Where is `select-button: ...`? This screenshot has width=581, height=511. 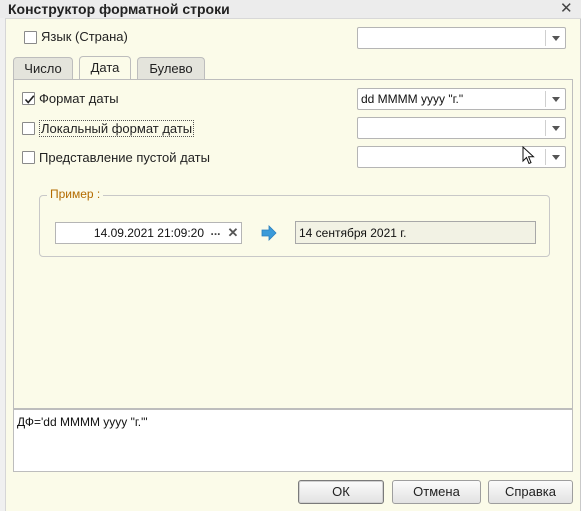 select-button: ... is located at coordinates (215, 233).